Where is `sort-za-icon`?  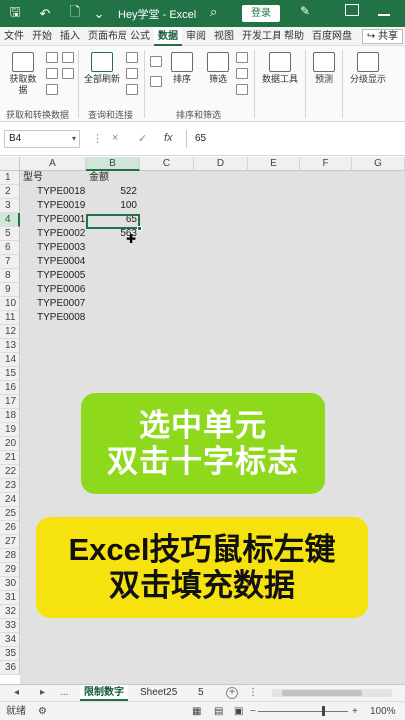 sort-za-icon is located at coordinates (156, 81).